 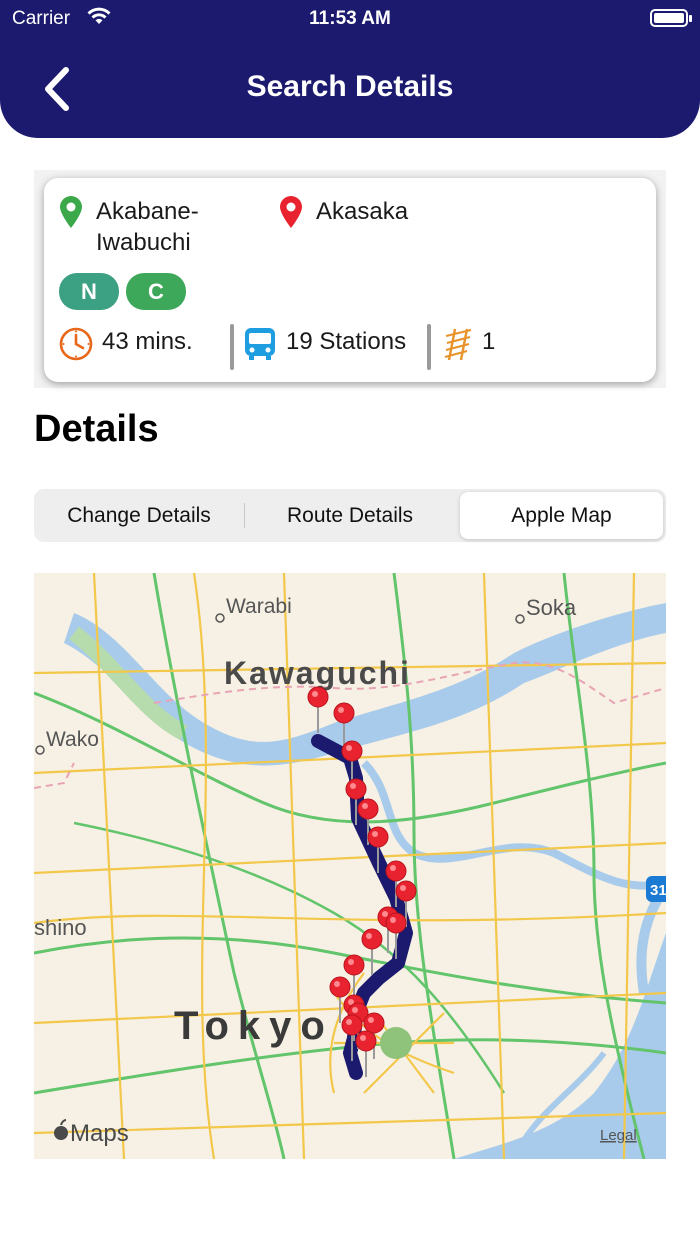 I want to click on bus-icon, so click(x=260, y=344).